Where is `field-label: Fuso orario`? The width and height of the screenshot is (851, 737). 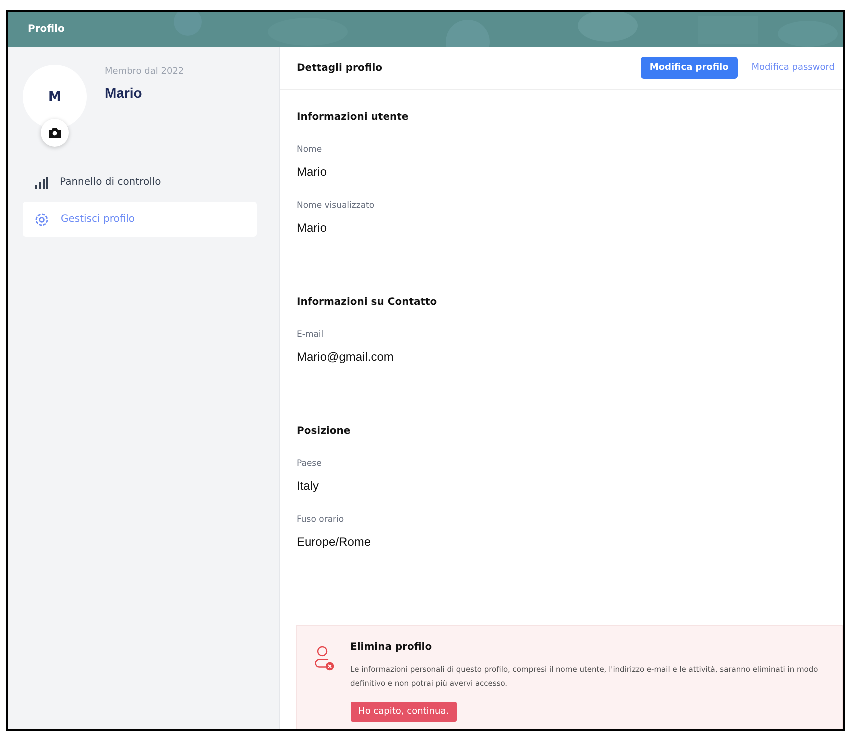 field-label: Fuso orario is located at coordinates (321, 520).